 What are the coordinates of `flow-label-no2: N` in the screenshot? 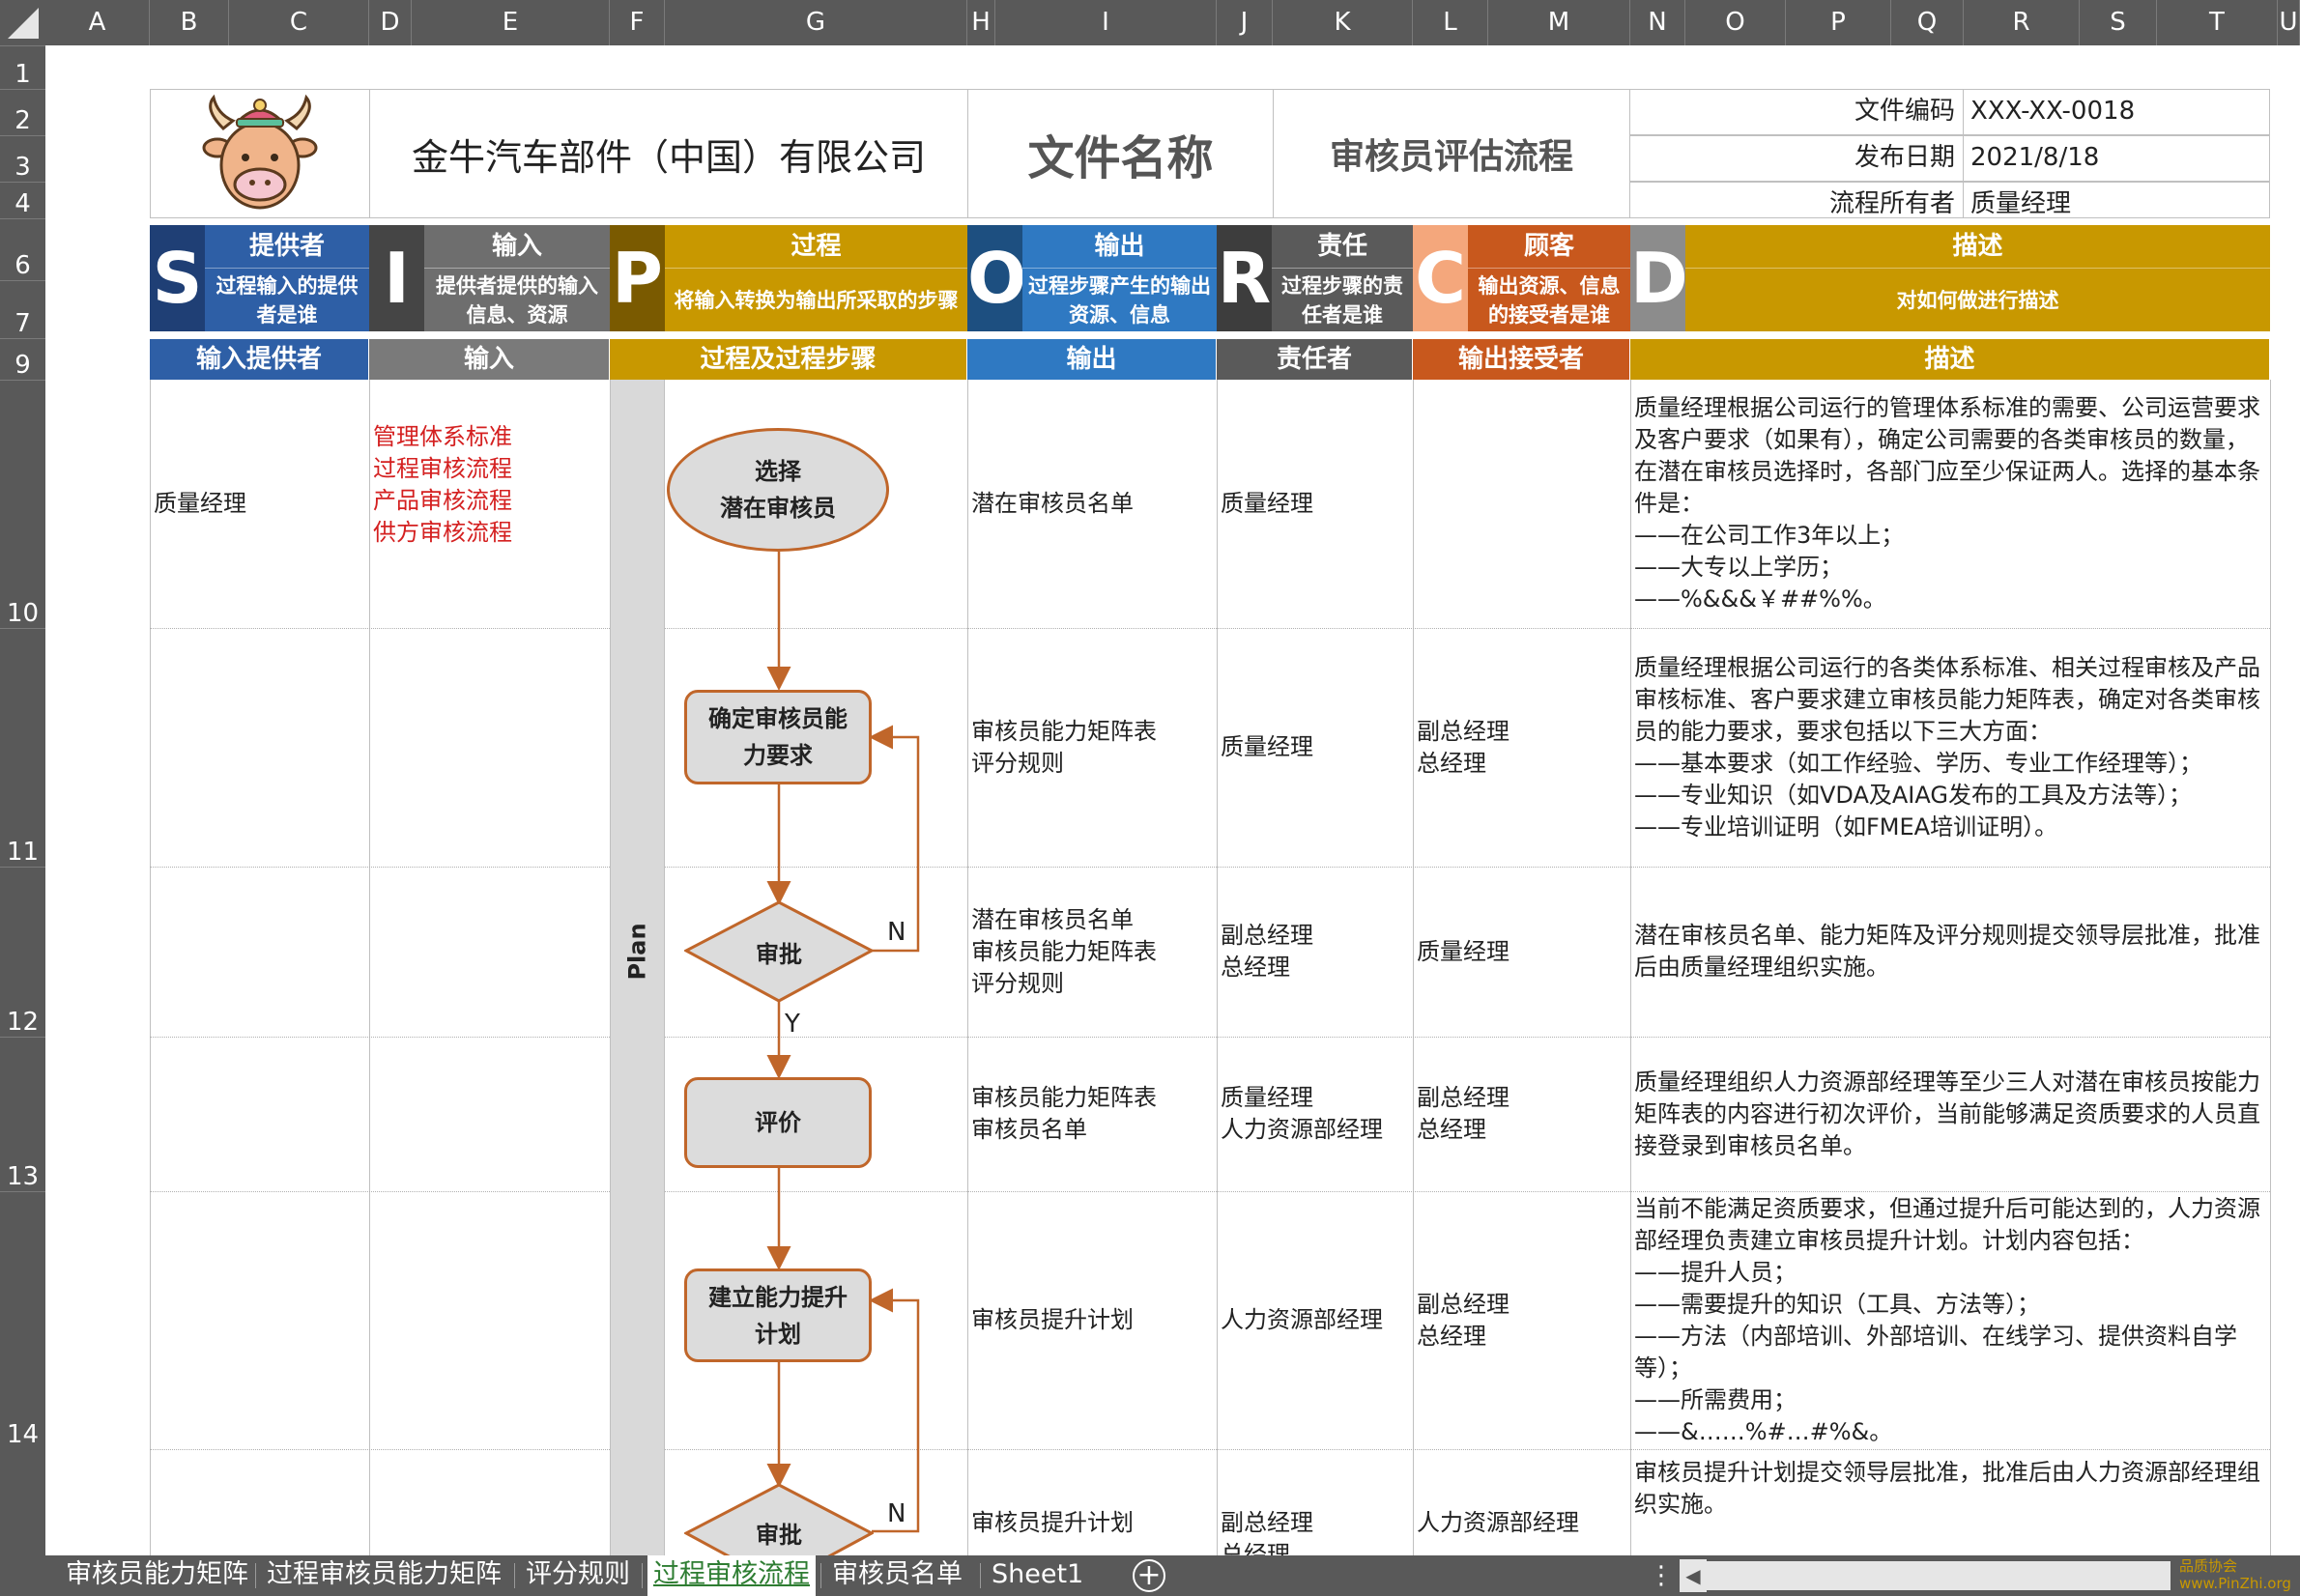 It's located at (896, 1513).